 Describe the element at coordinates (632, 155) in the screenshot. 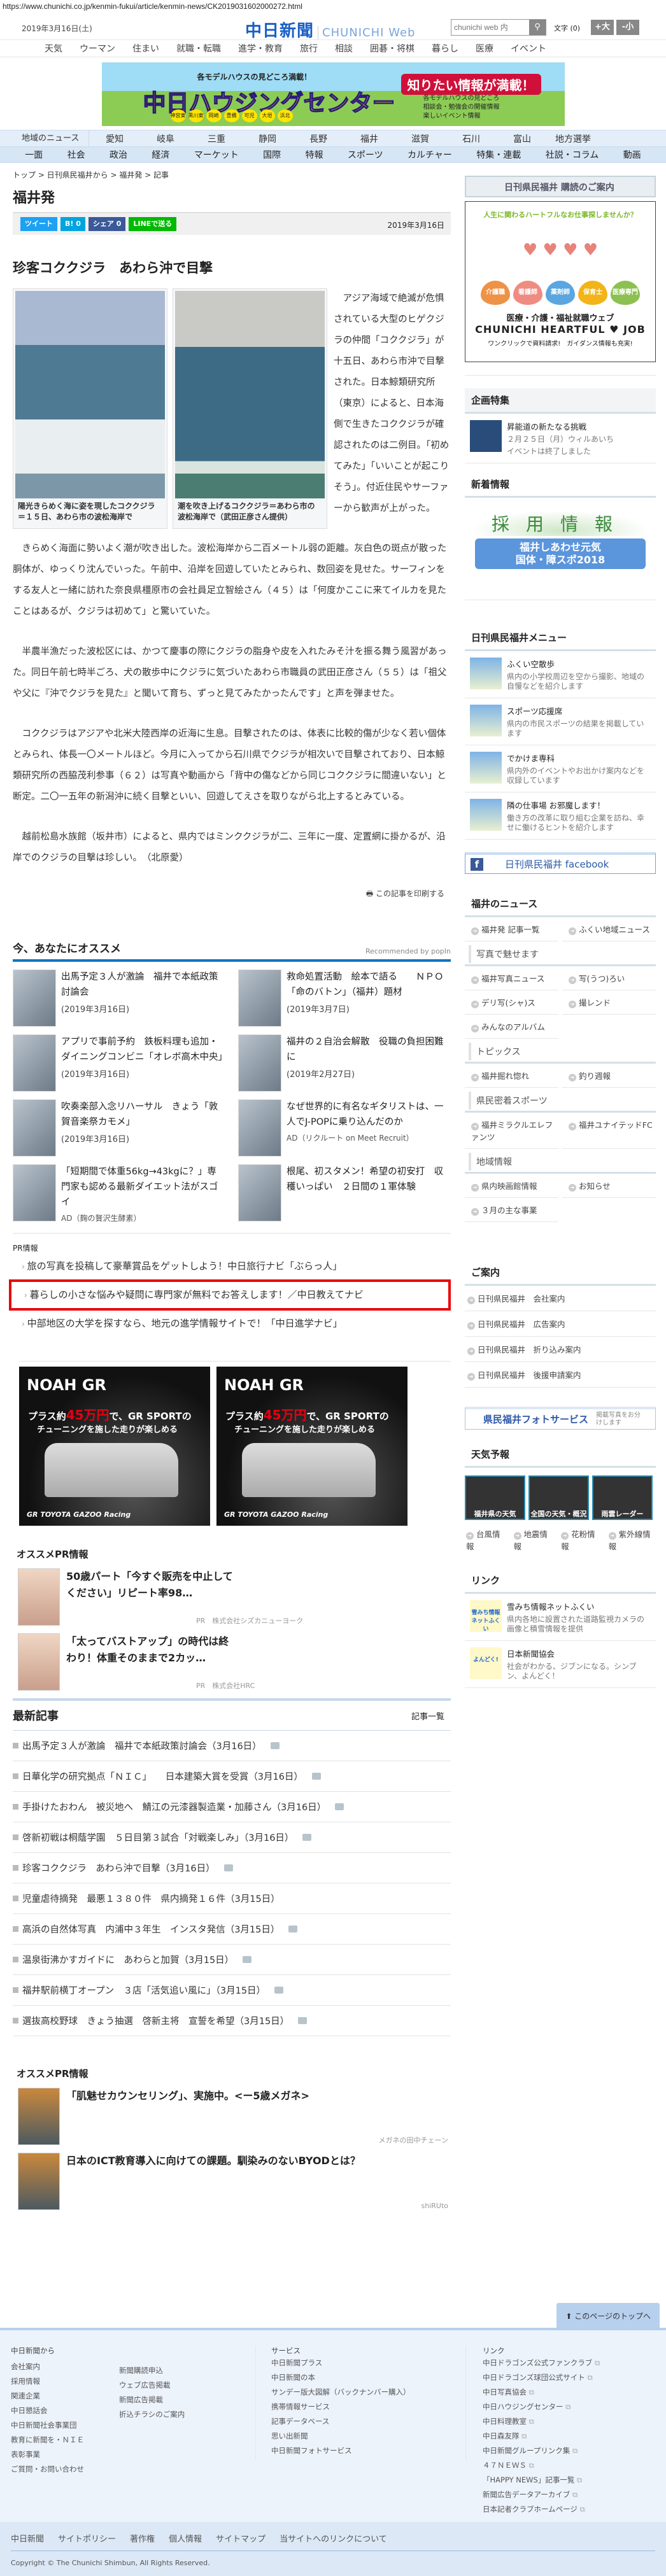

I see `category-nav-item: 動画` at that location.